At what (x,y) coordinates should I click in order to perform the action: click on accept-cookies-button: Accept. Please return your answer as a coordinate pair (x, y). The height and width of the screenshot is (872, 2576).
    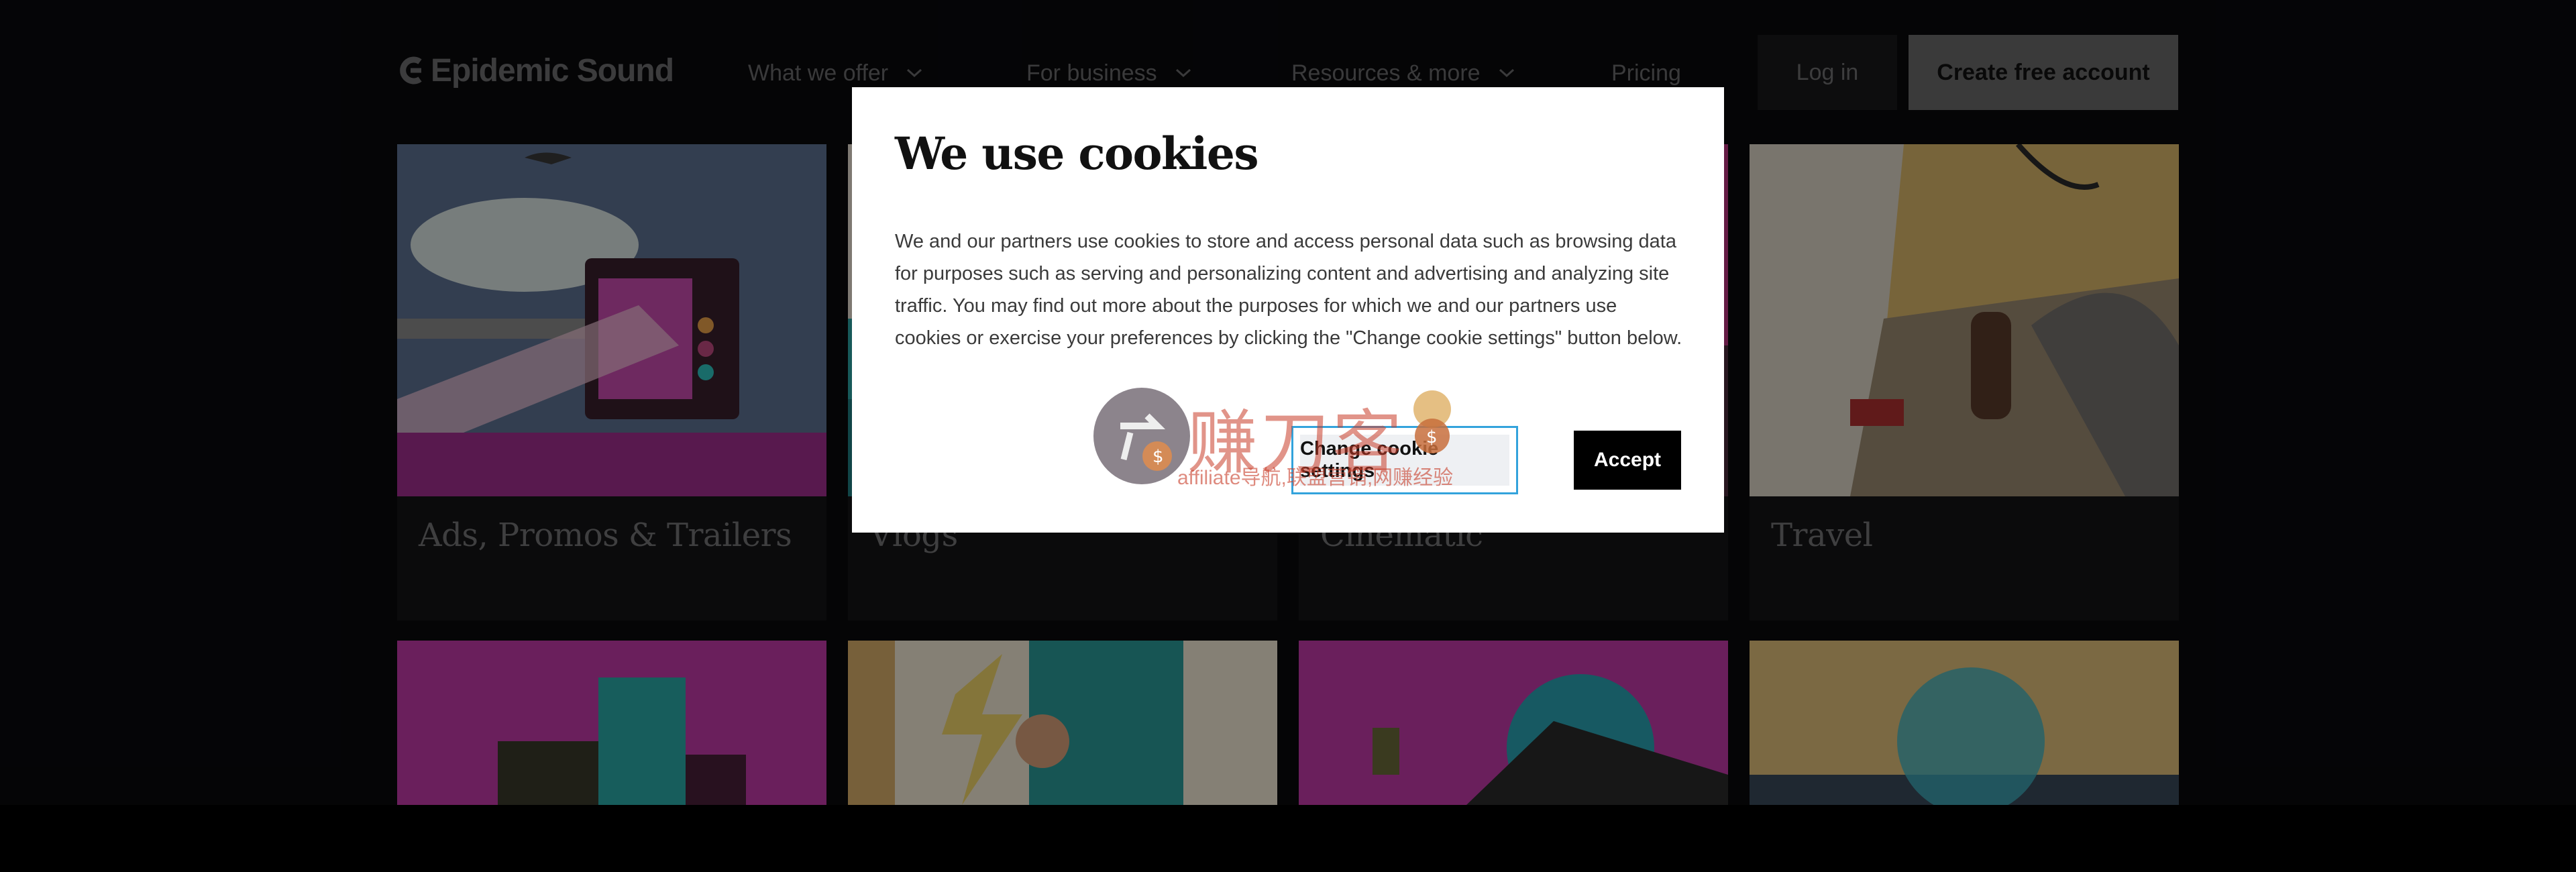
    Looking at the image, I should click on (1627, 460).